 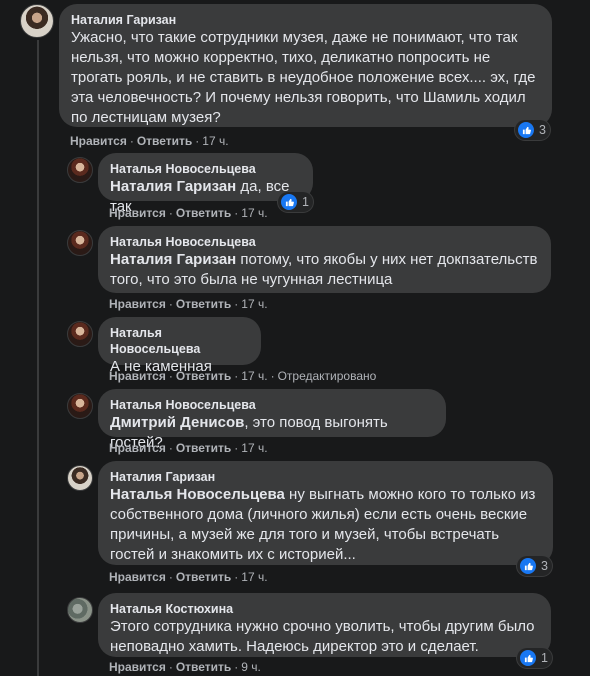 I want to click on comment-author: Наталья Костюхина, so click(x=324, y=609).